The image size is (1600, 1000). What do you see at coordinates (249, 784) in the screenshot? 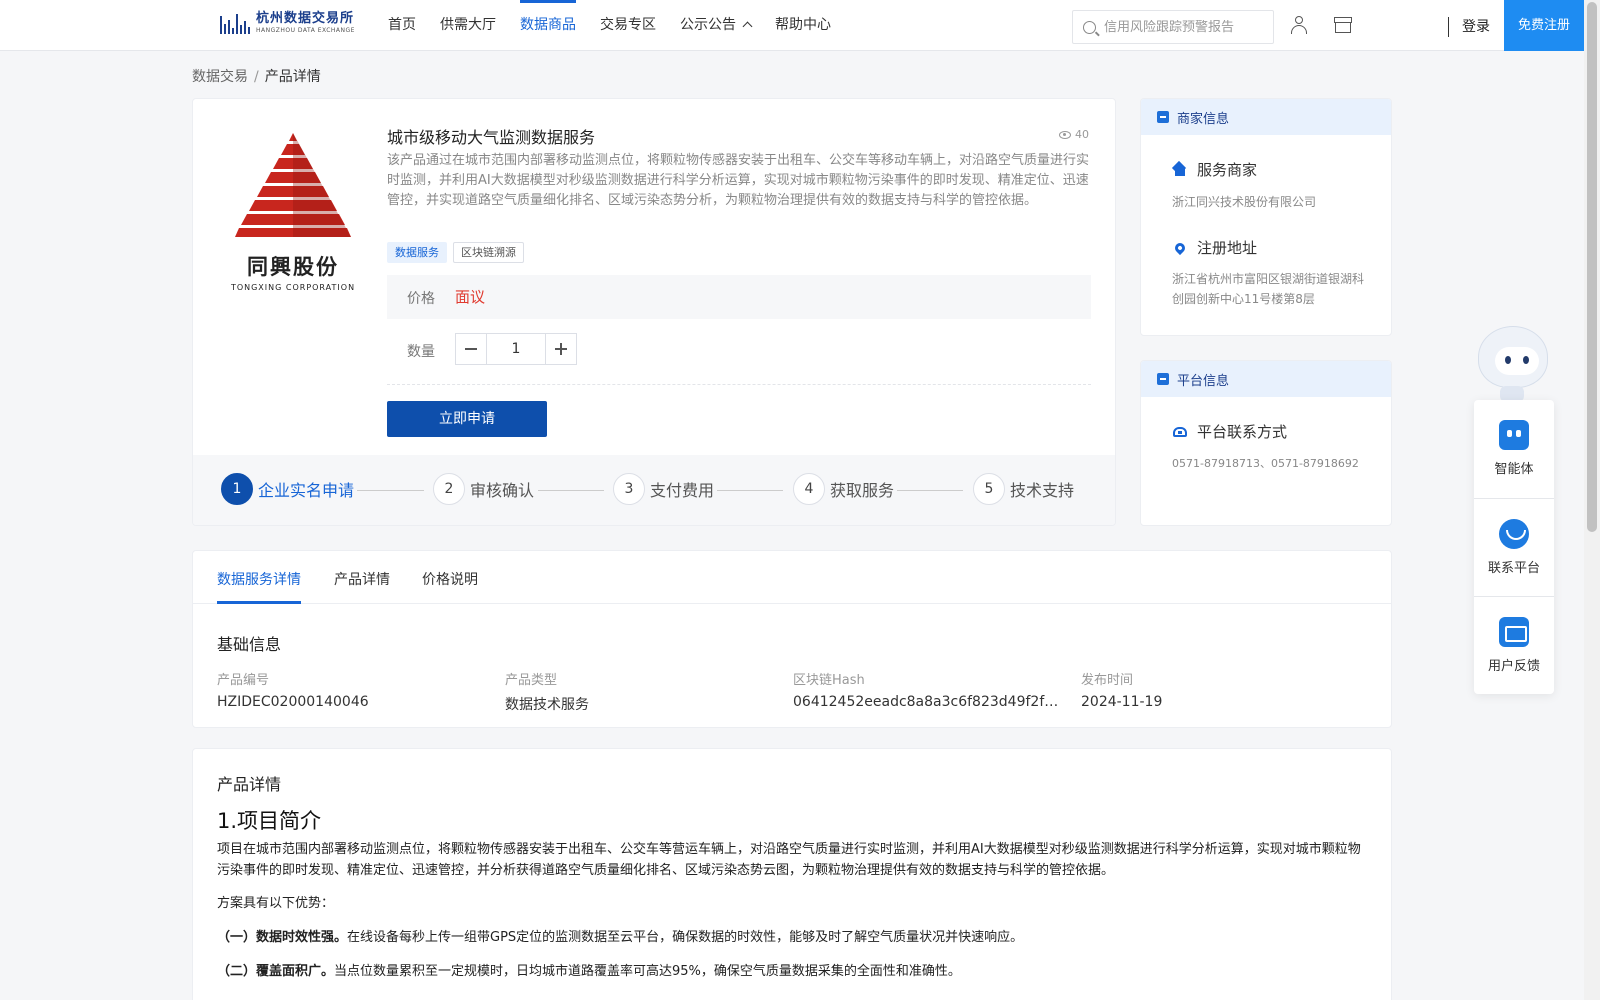
I see `detail-title: 产品详情` at bounding box center [249, 784].